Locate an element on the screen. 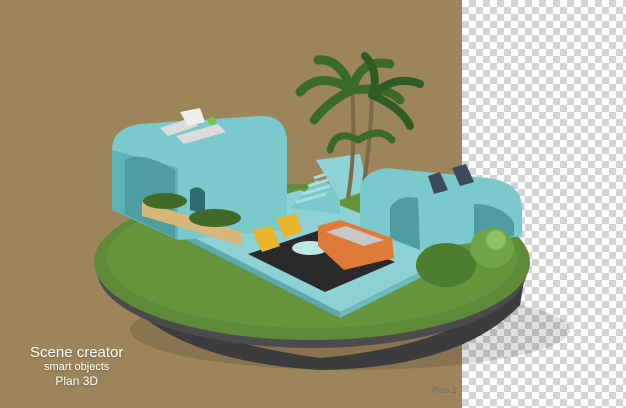 The width and height of the screenshot is (626, 408). caption-subtitle: smart objects is located at coordinates (76, 367).